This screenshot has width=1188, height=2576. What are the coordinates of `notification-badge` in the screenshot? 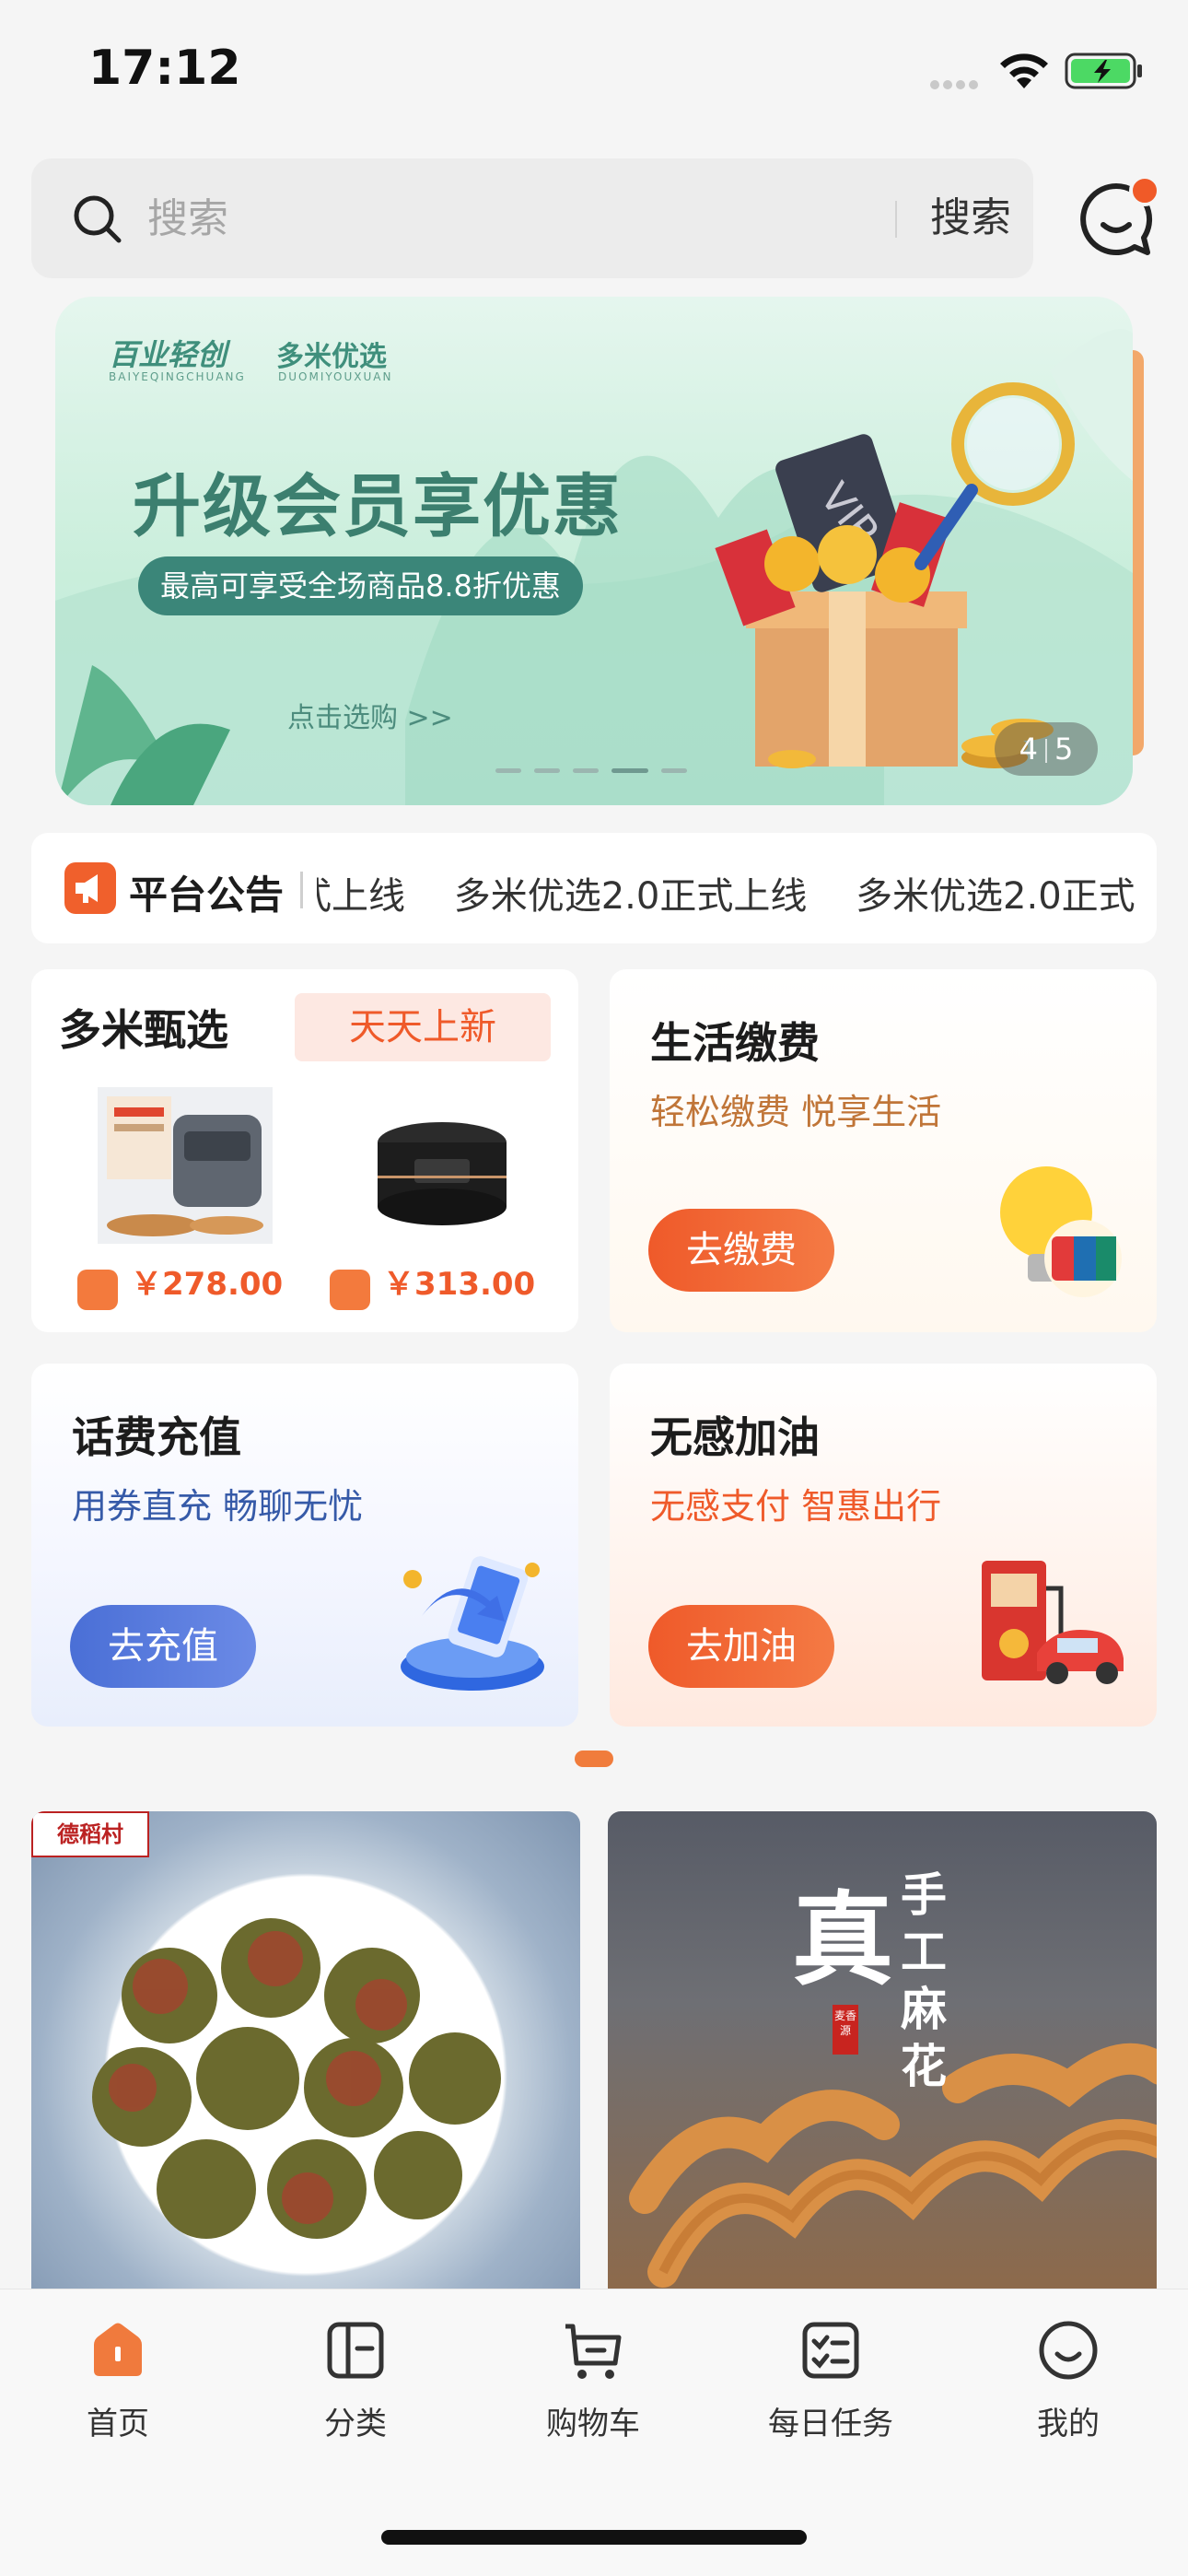 It's located at (1144, 190).